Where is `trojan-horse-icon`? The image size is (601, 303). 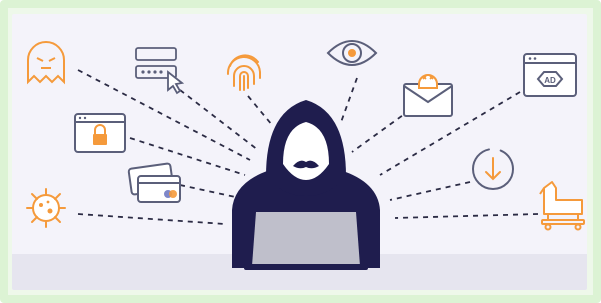 trojan-horse-icon is located at coordinates (562, 206).